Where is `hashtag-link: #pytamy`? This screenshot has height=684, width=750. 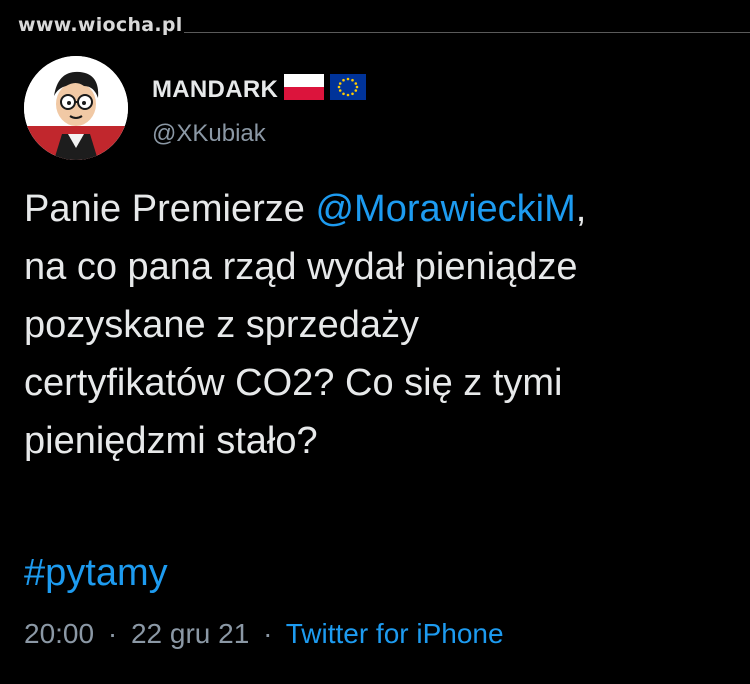
hashtag-link: #pytamy is located at coordinates (96, 573).